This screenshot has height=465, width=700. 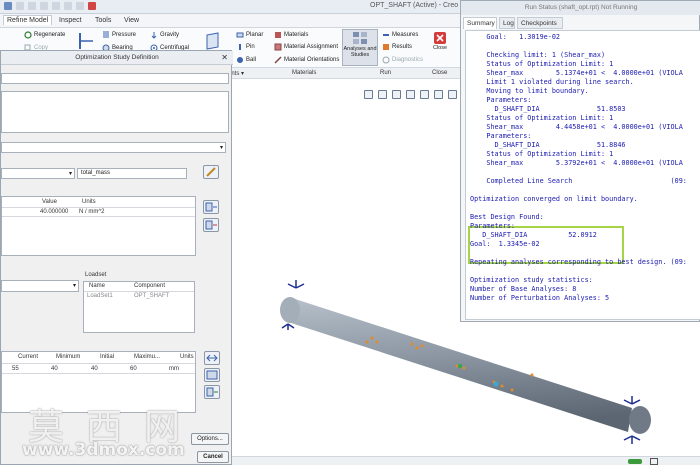 I want to click on view-manager-icon, so click(x=452, y=94).